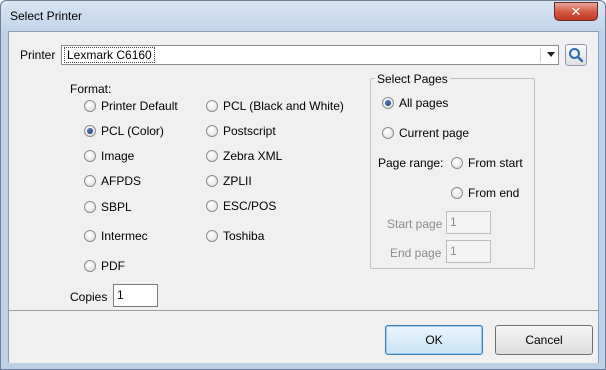 The width and height of the screenshot is (606, 370). Describe the element at coordinates (283, 106) in the screenshot. I see `radio-label: PCL (Black and White)` at that location.